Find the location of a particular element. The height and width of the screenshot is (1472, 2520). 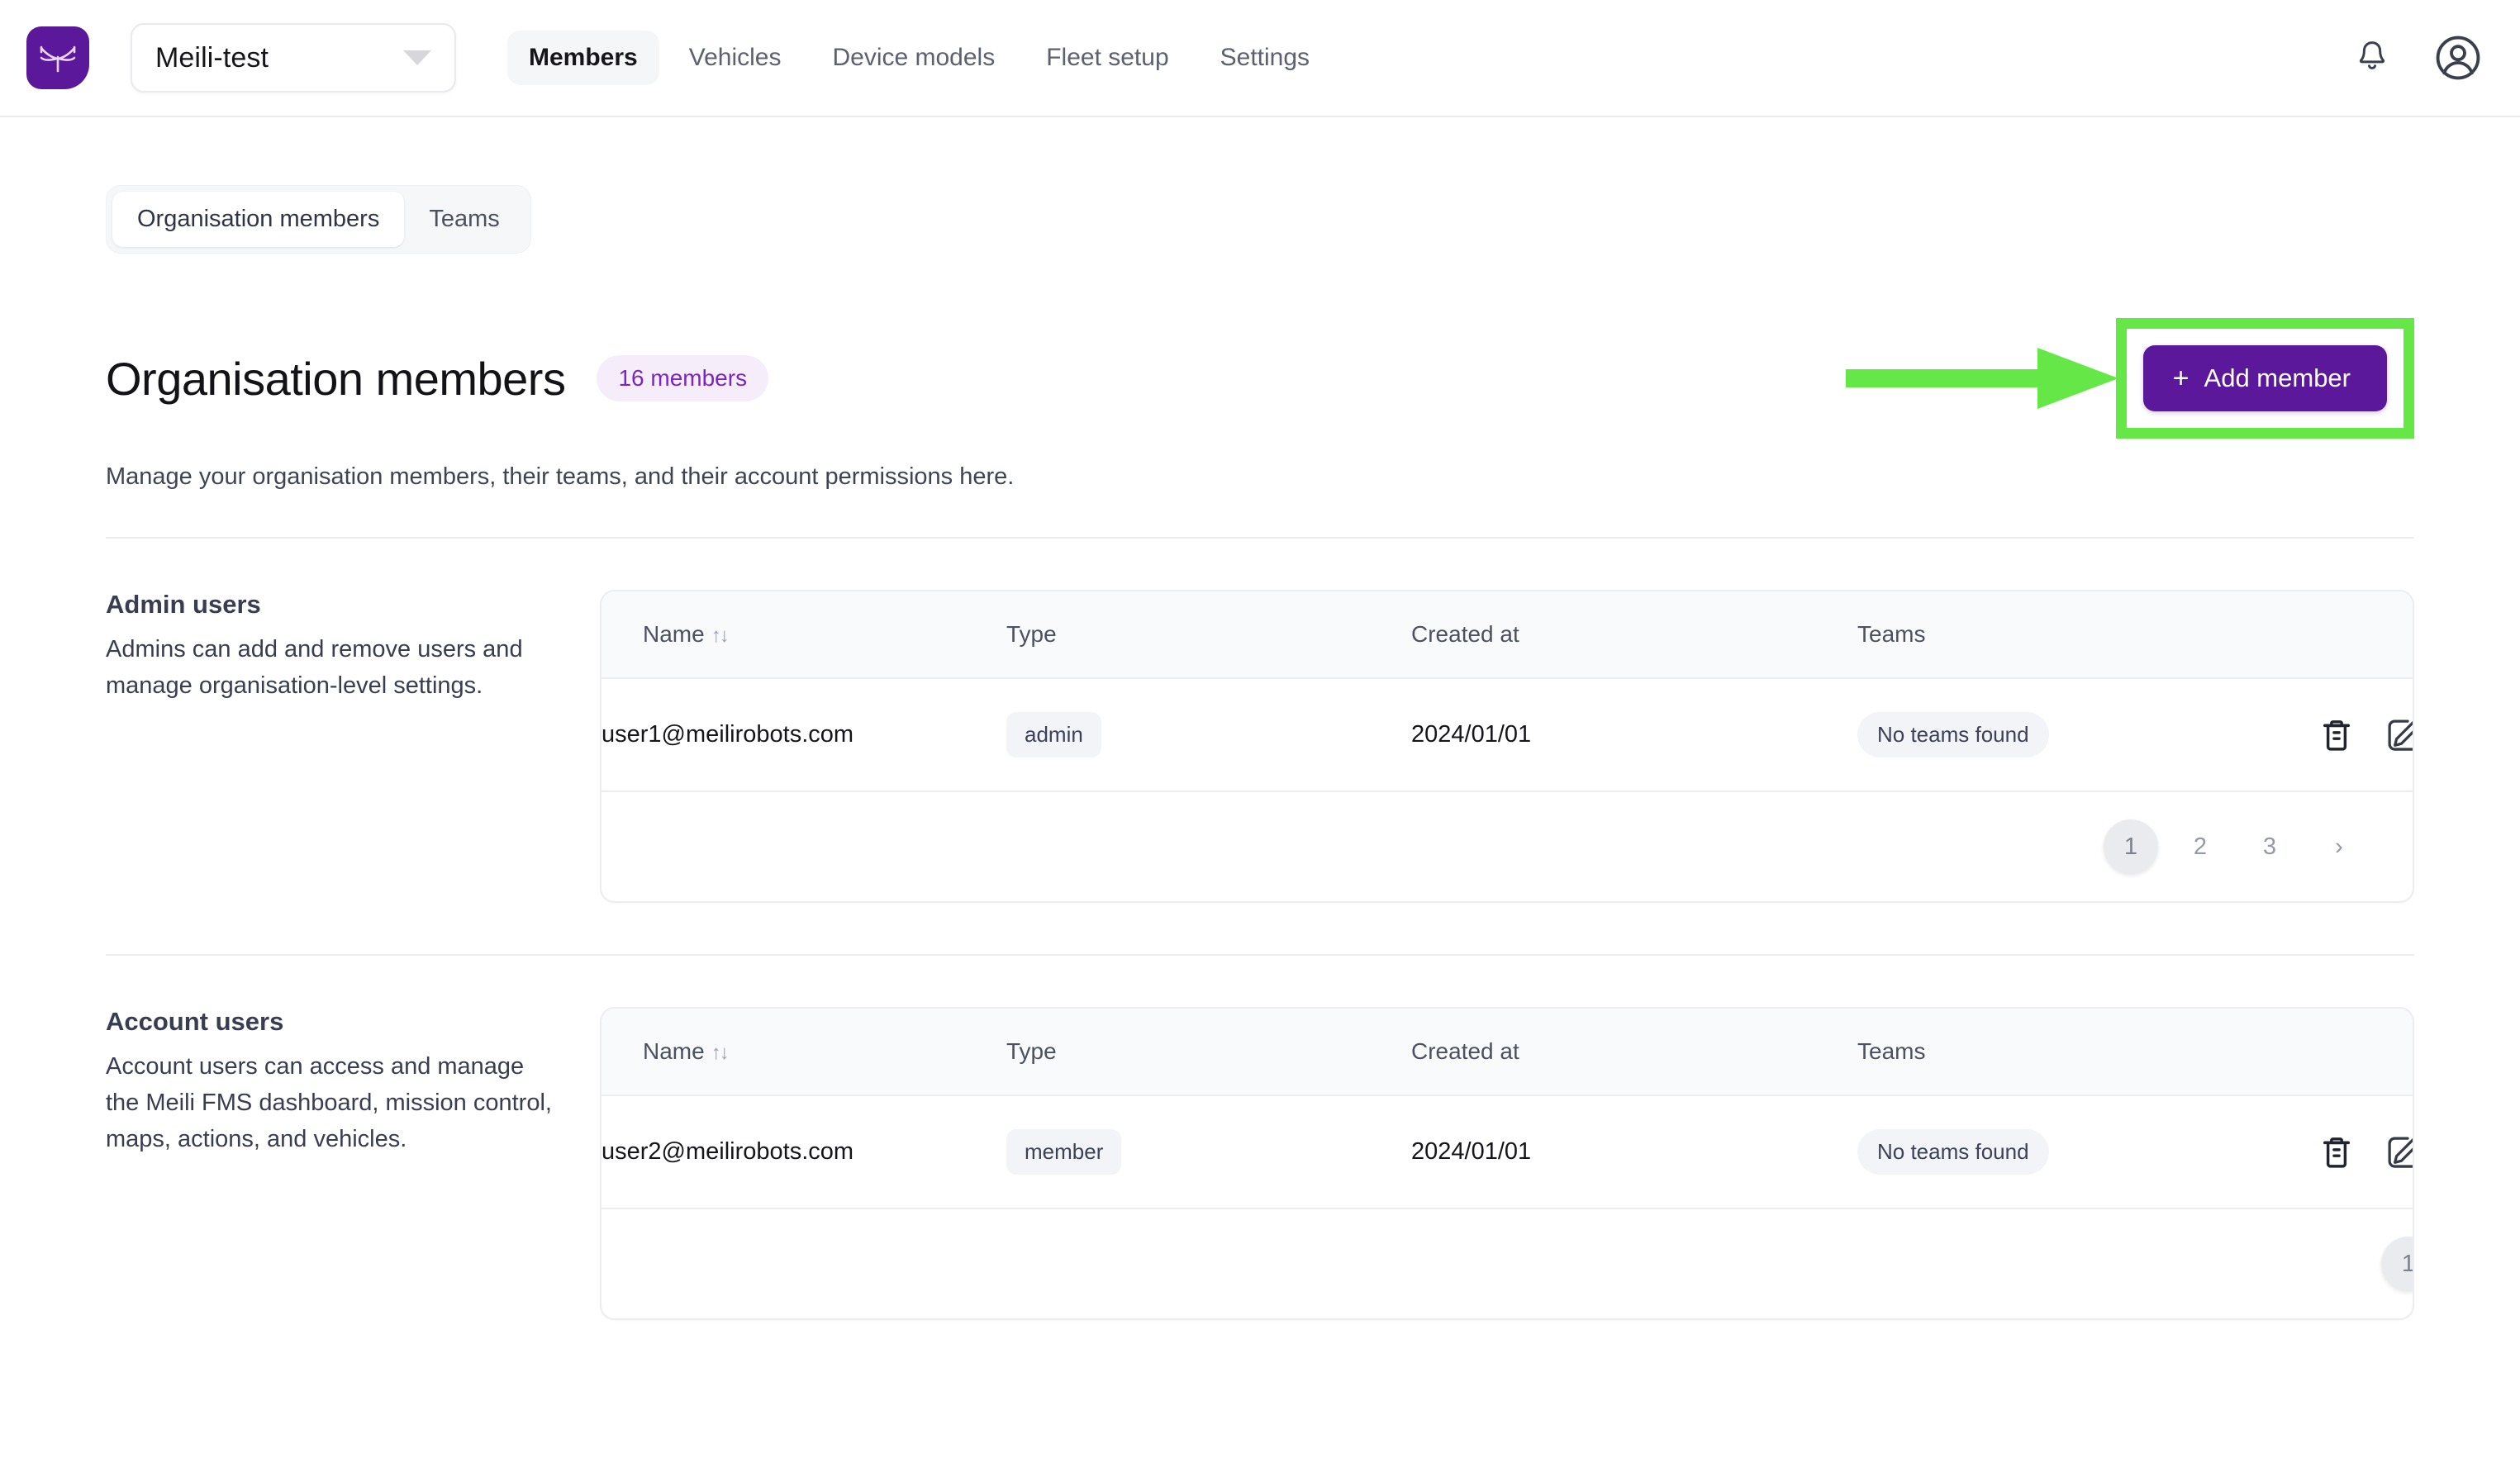

add-member-label: Add member is located at coordinates (2277, 378).